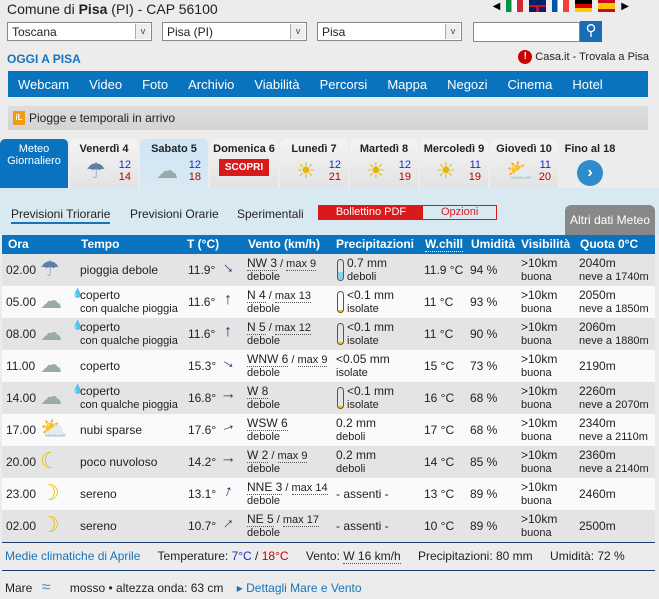 The height and width of the screenshot is (599, 659). Describe the element at coordinates (625, 6) in the screenshot. I see `next-arrow-icon: ▶` at that location.